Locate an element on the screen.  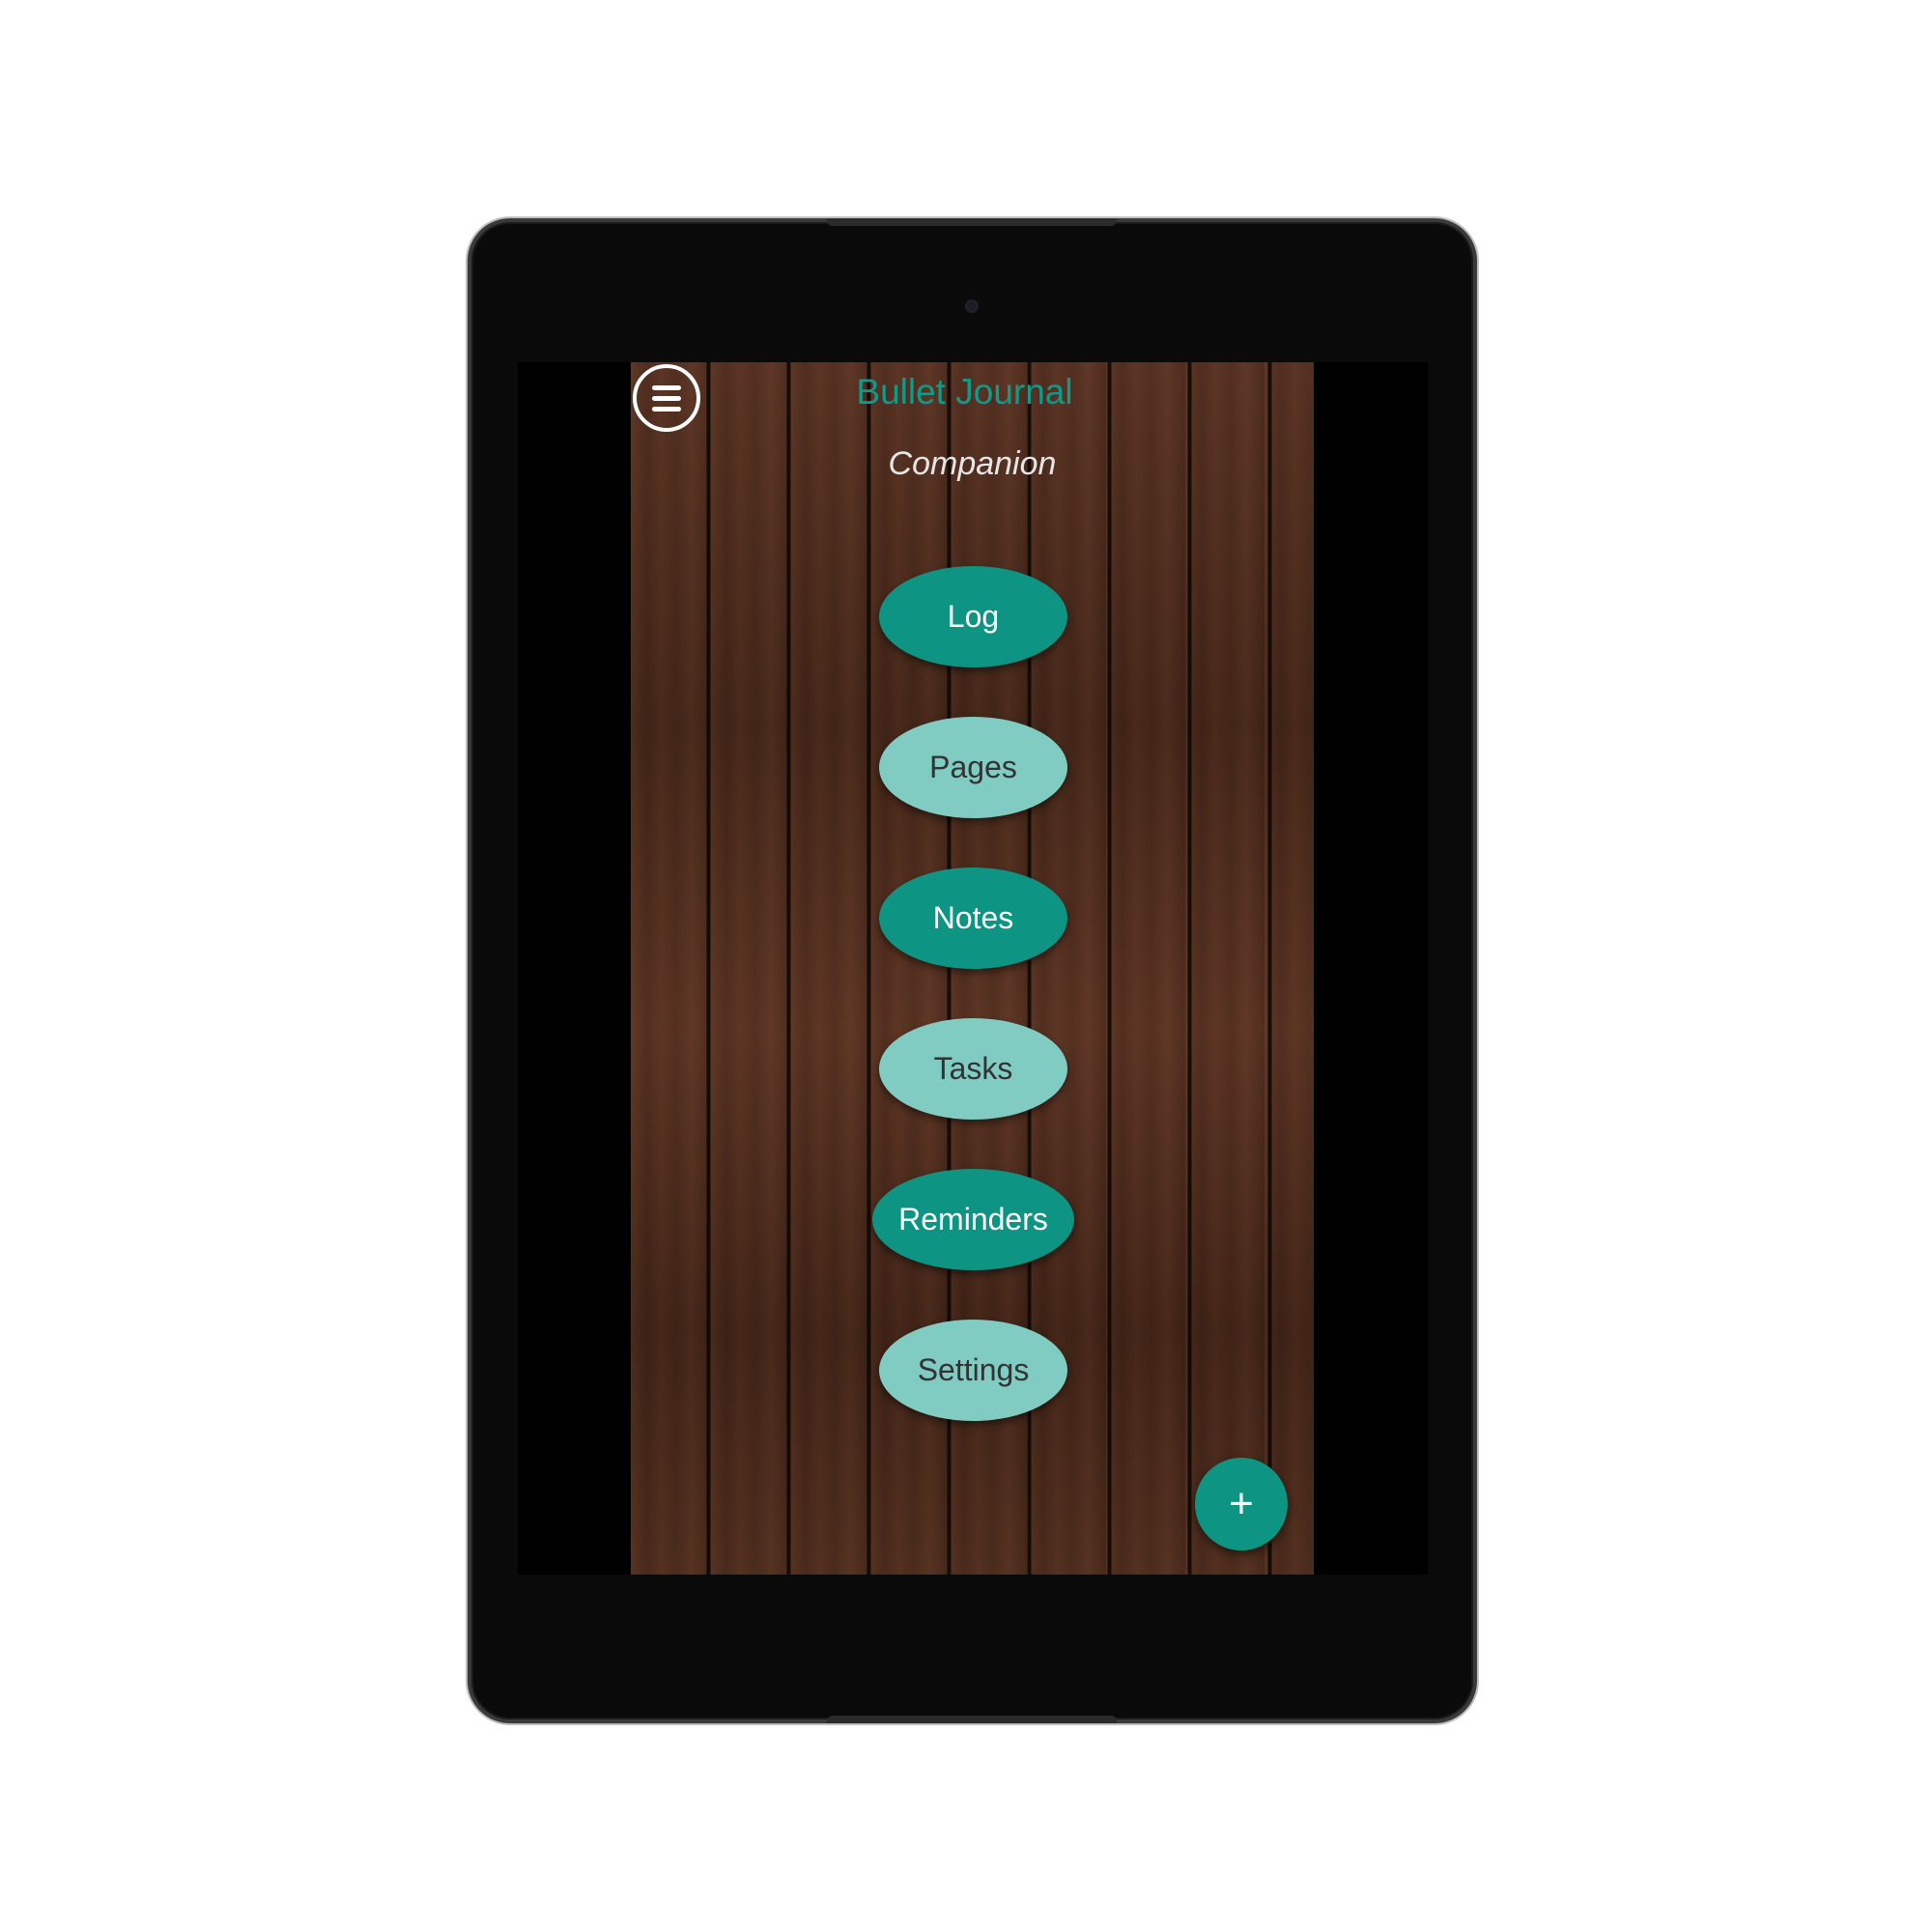
tasks-button: Tasks is located at coordinates (973, 1069).